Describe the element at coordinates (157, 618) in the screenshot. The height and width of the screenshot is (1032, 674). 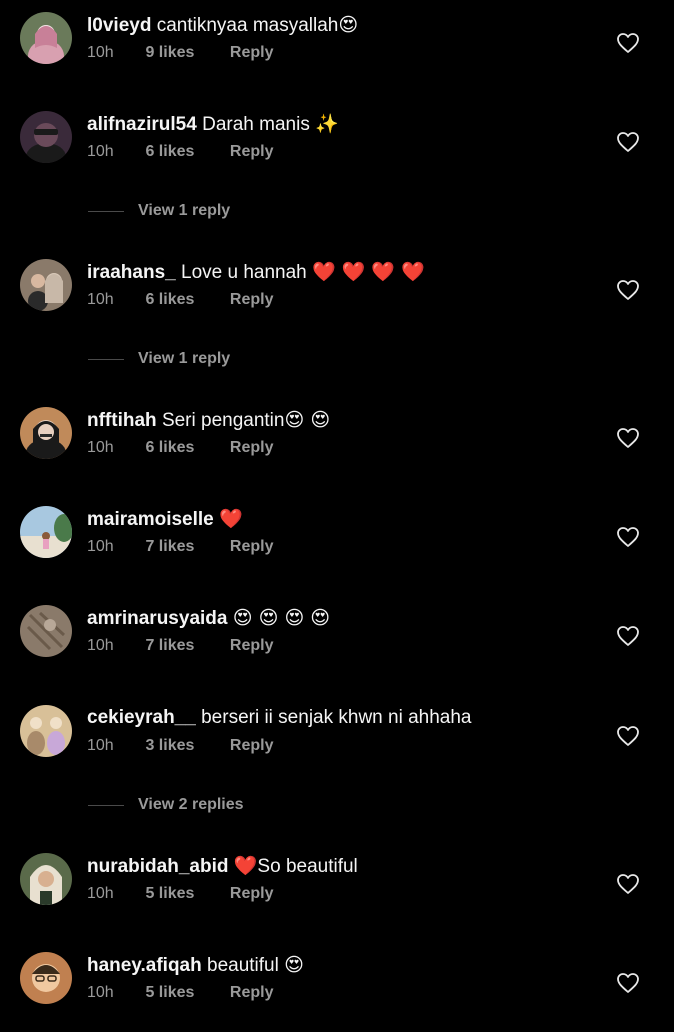
I see `username: amrinarusyaida` at that location.